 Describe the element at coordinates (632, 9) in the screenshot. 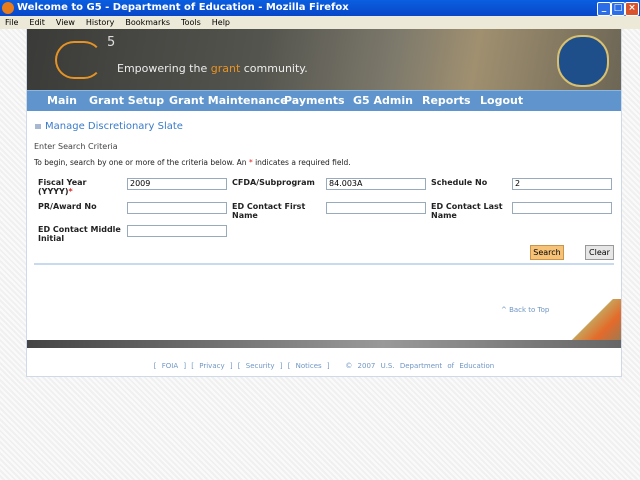

I see `close-button: ×` at that location.